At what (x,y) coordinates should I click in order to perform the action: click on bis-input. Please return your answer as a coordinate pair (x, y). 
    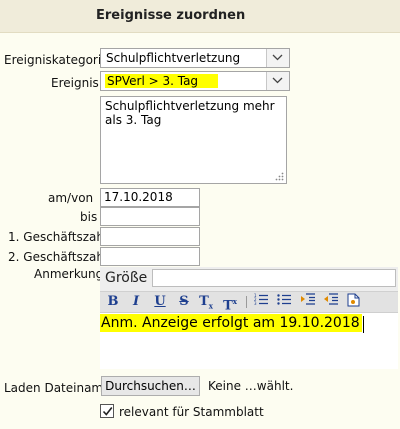
    Looking at the image, I should click on (150, 216).